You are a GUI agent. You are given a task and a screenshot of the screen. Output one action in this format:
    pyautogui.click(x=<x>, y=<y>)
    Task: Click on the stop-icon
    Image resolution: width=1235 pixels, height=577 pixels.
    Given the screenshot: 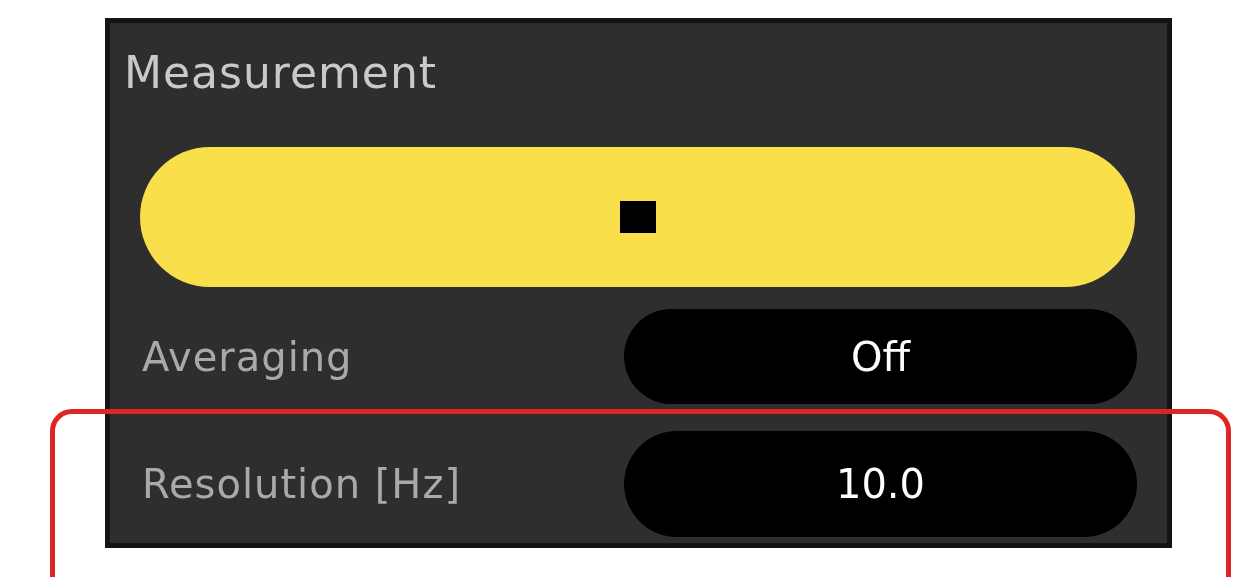 What is the action you would take?
    pyautogui.click(x=637, y=217)
    